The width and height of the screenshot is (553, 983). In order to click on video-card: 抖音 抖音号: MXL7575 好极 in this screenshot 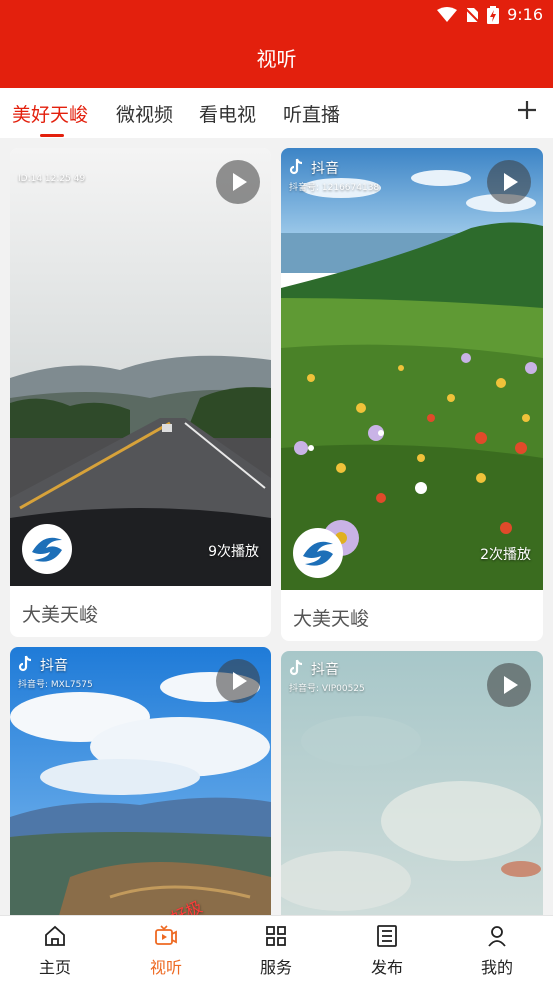, I will do `click(140, 781)`.